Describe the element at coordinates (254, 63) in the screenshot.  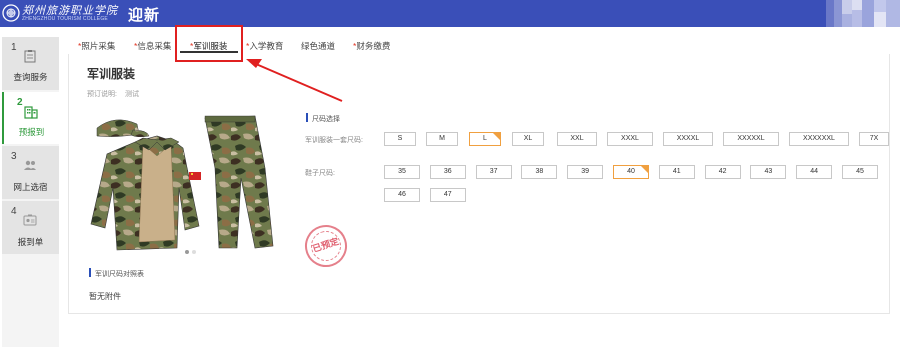
I see `arrow-head-icon` at that location.